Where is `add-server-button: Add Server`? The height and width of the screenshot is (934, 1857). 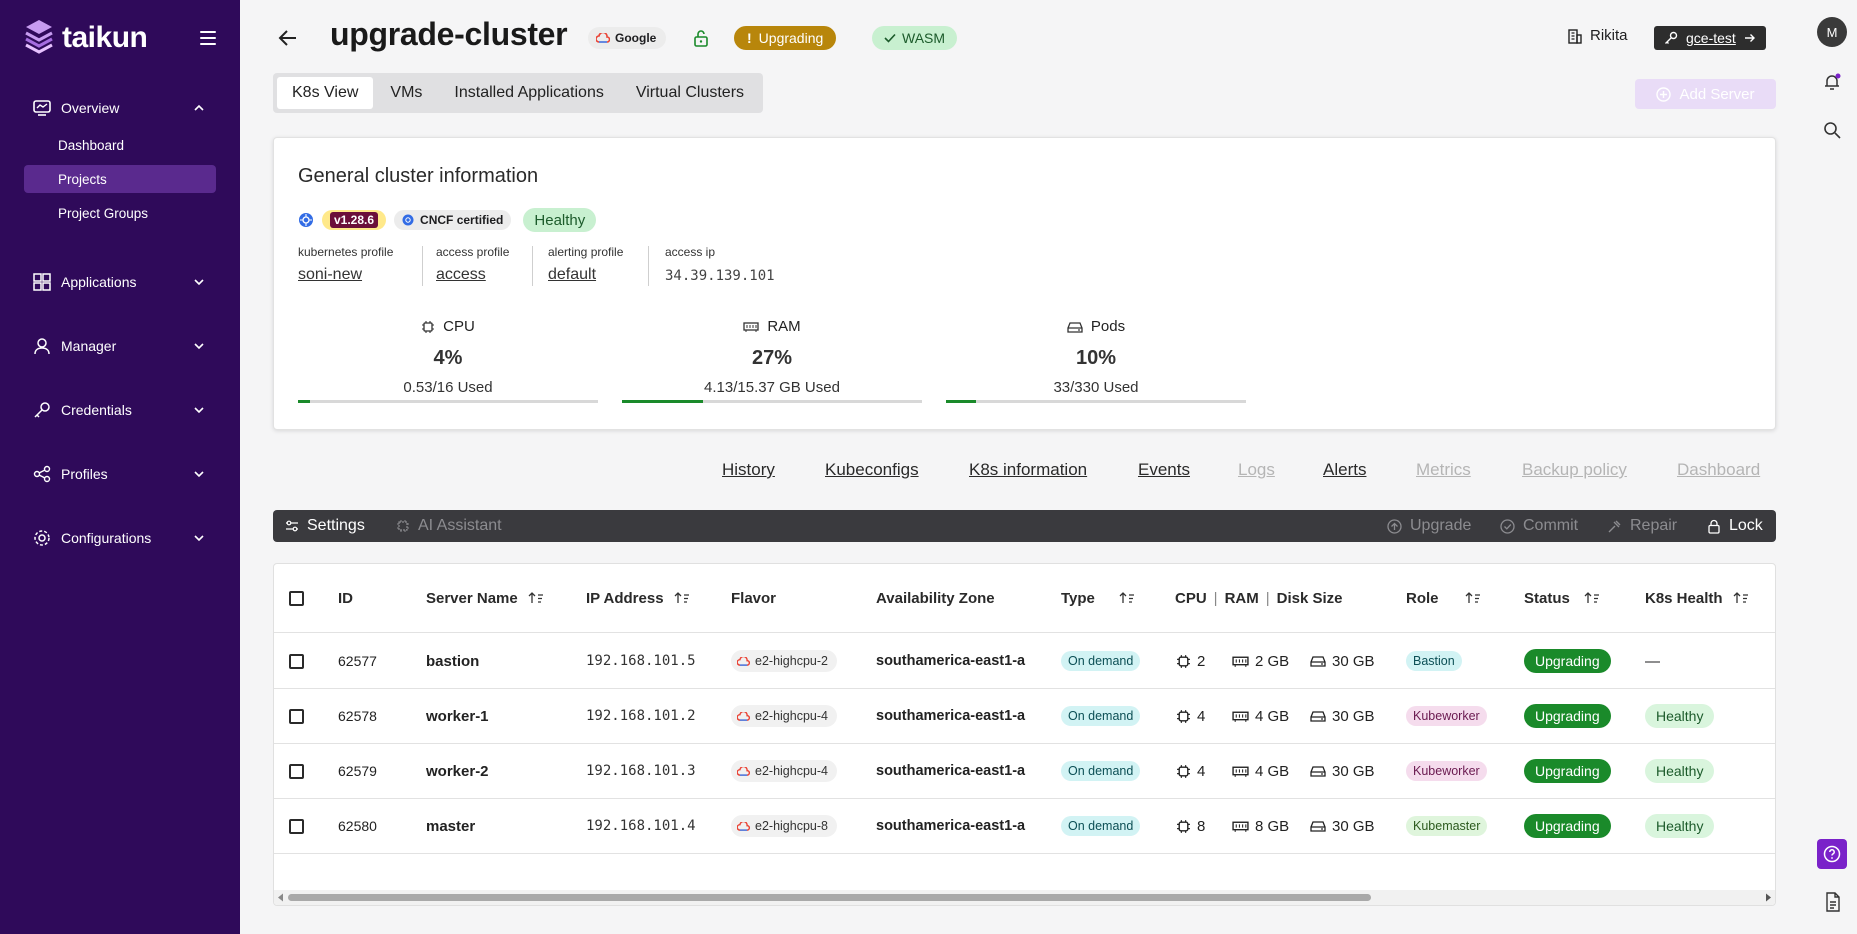
add-server-button: Add Server is located at coordinates (1705, 94).